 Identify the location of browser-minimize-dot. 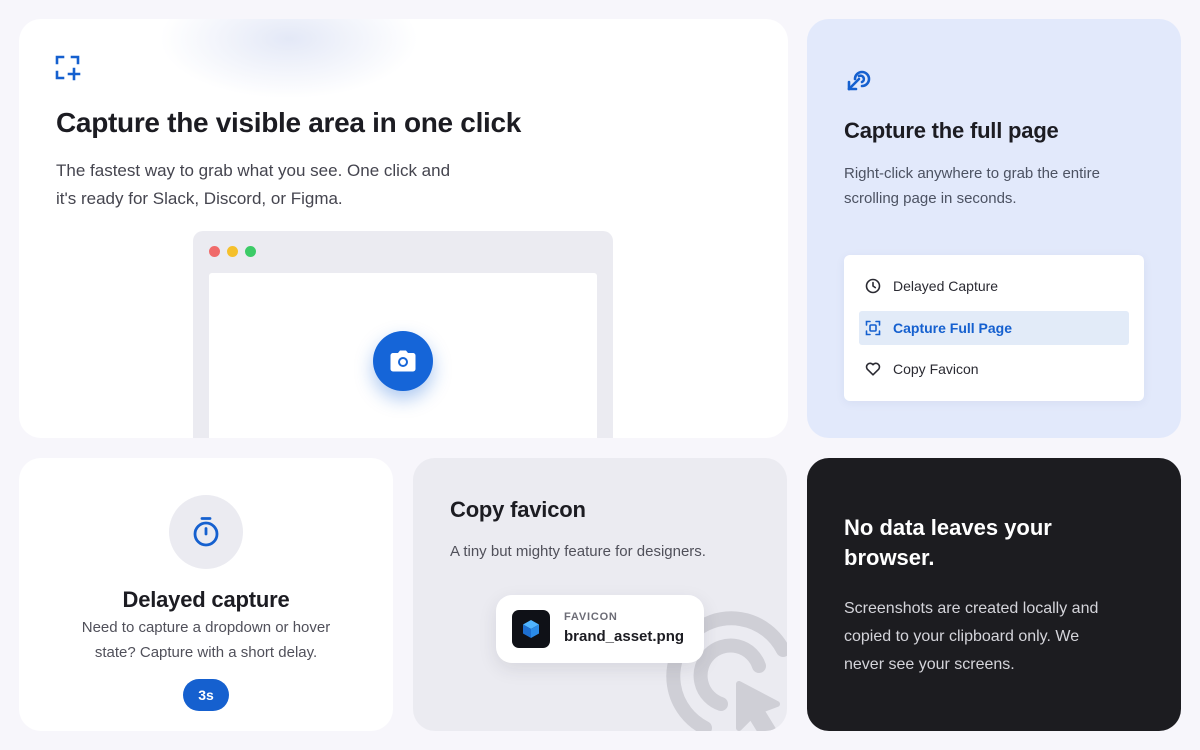
(232, 251).